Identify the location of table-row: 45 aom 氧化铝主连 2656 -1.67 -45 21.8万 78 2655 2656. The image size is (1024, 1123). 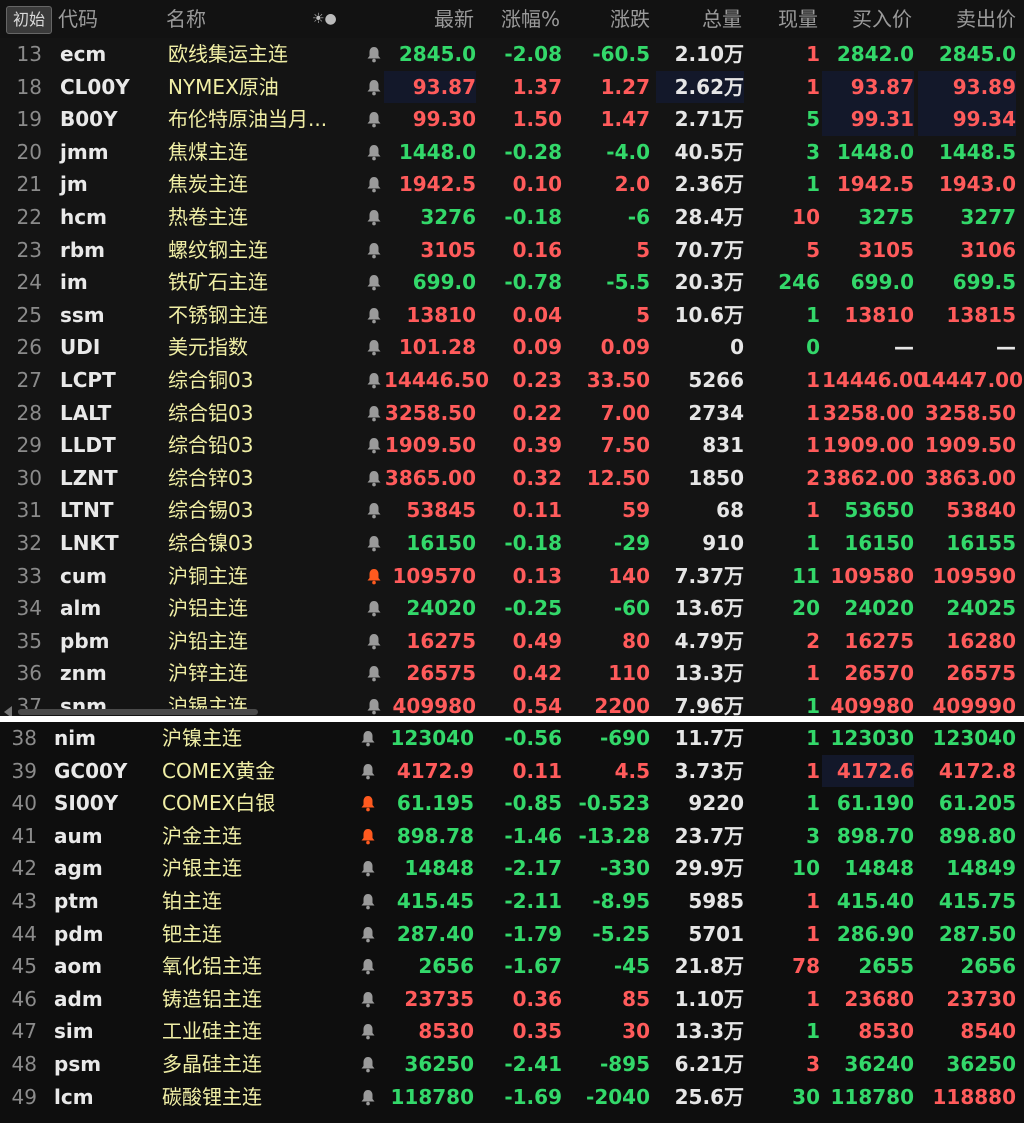
(512, 966).